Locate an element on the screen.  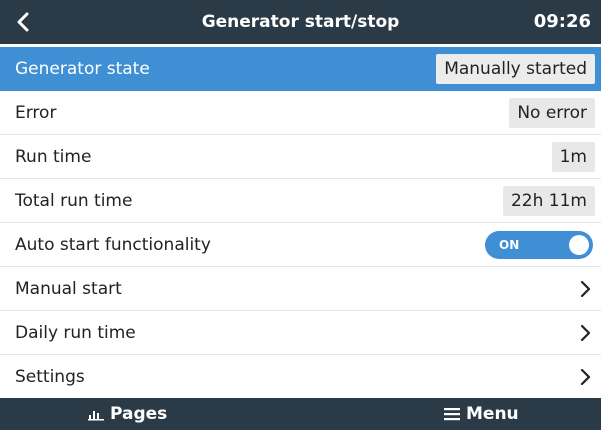
row-manual-start: Manual start is located at coordinates (300, 289).